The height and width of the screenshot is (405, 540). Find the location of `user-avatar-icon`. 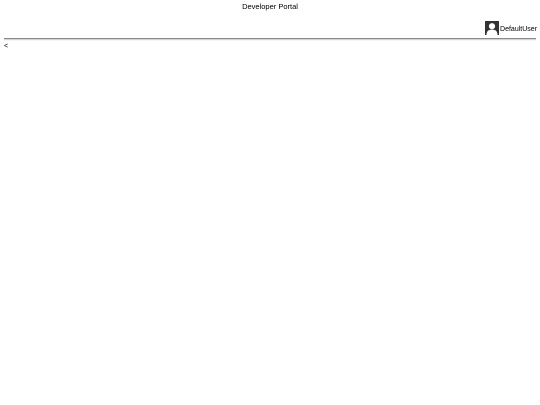

user-avatar-icon is located at coordinates (492, 28).